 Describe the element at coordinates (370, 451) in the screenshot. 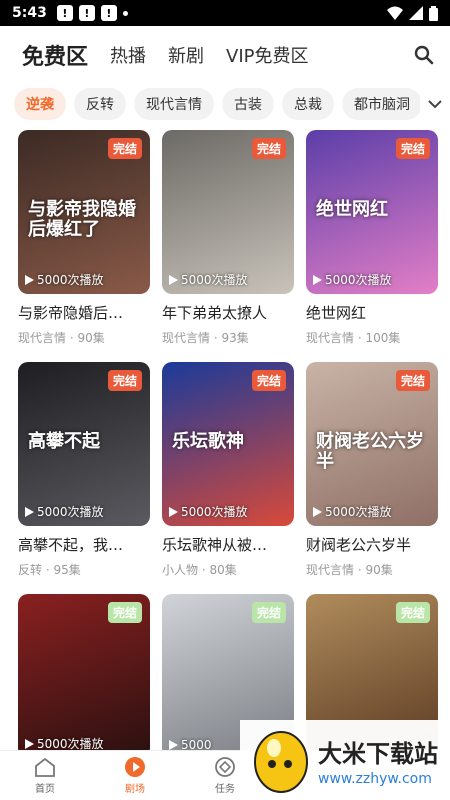

I see `poster-art-text: 财阀老公六岁半` at that location.